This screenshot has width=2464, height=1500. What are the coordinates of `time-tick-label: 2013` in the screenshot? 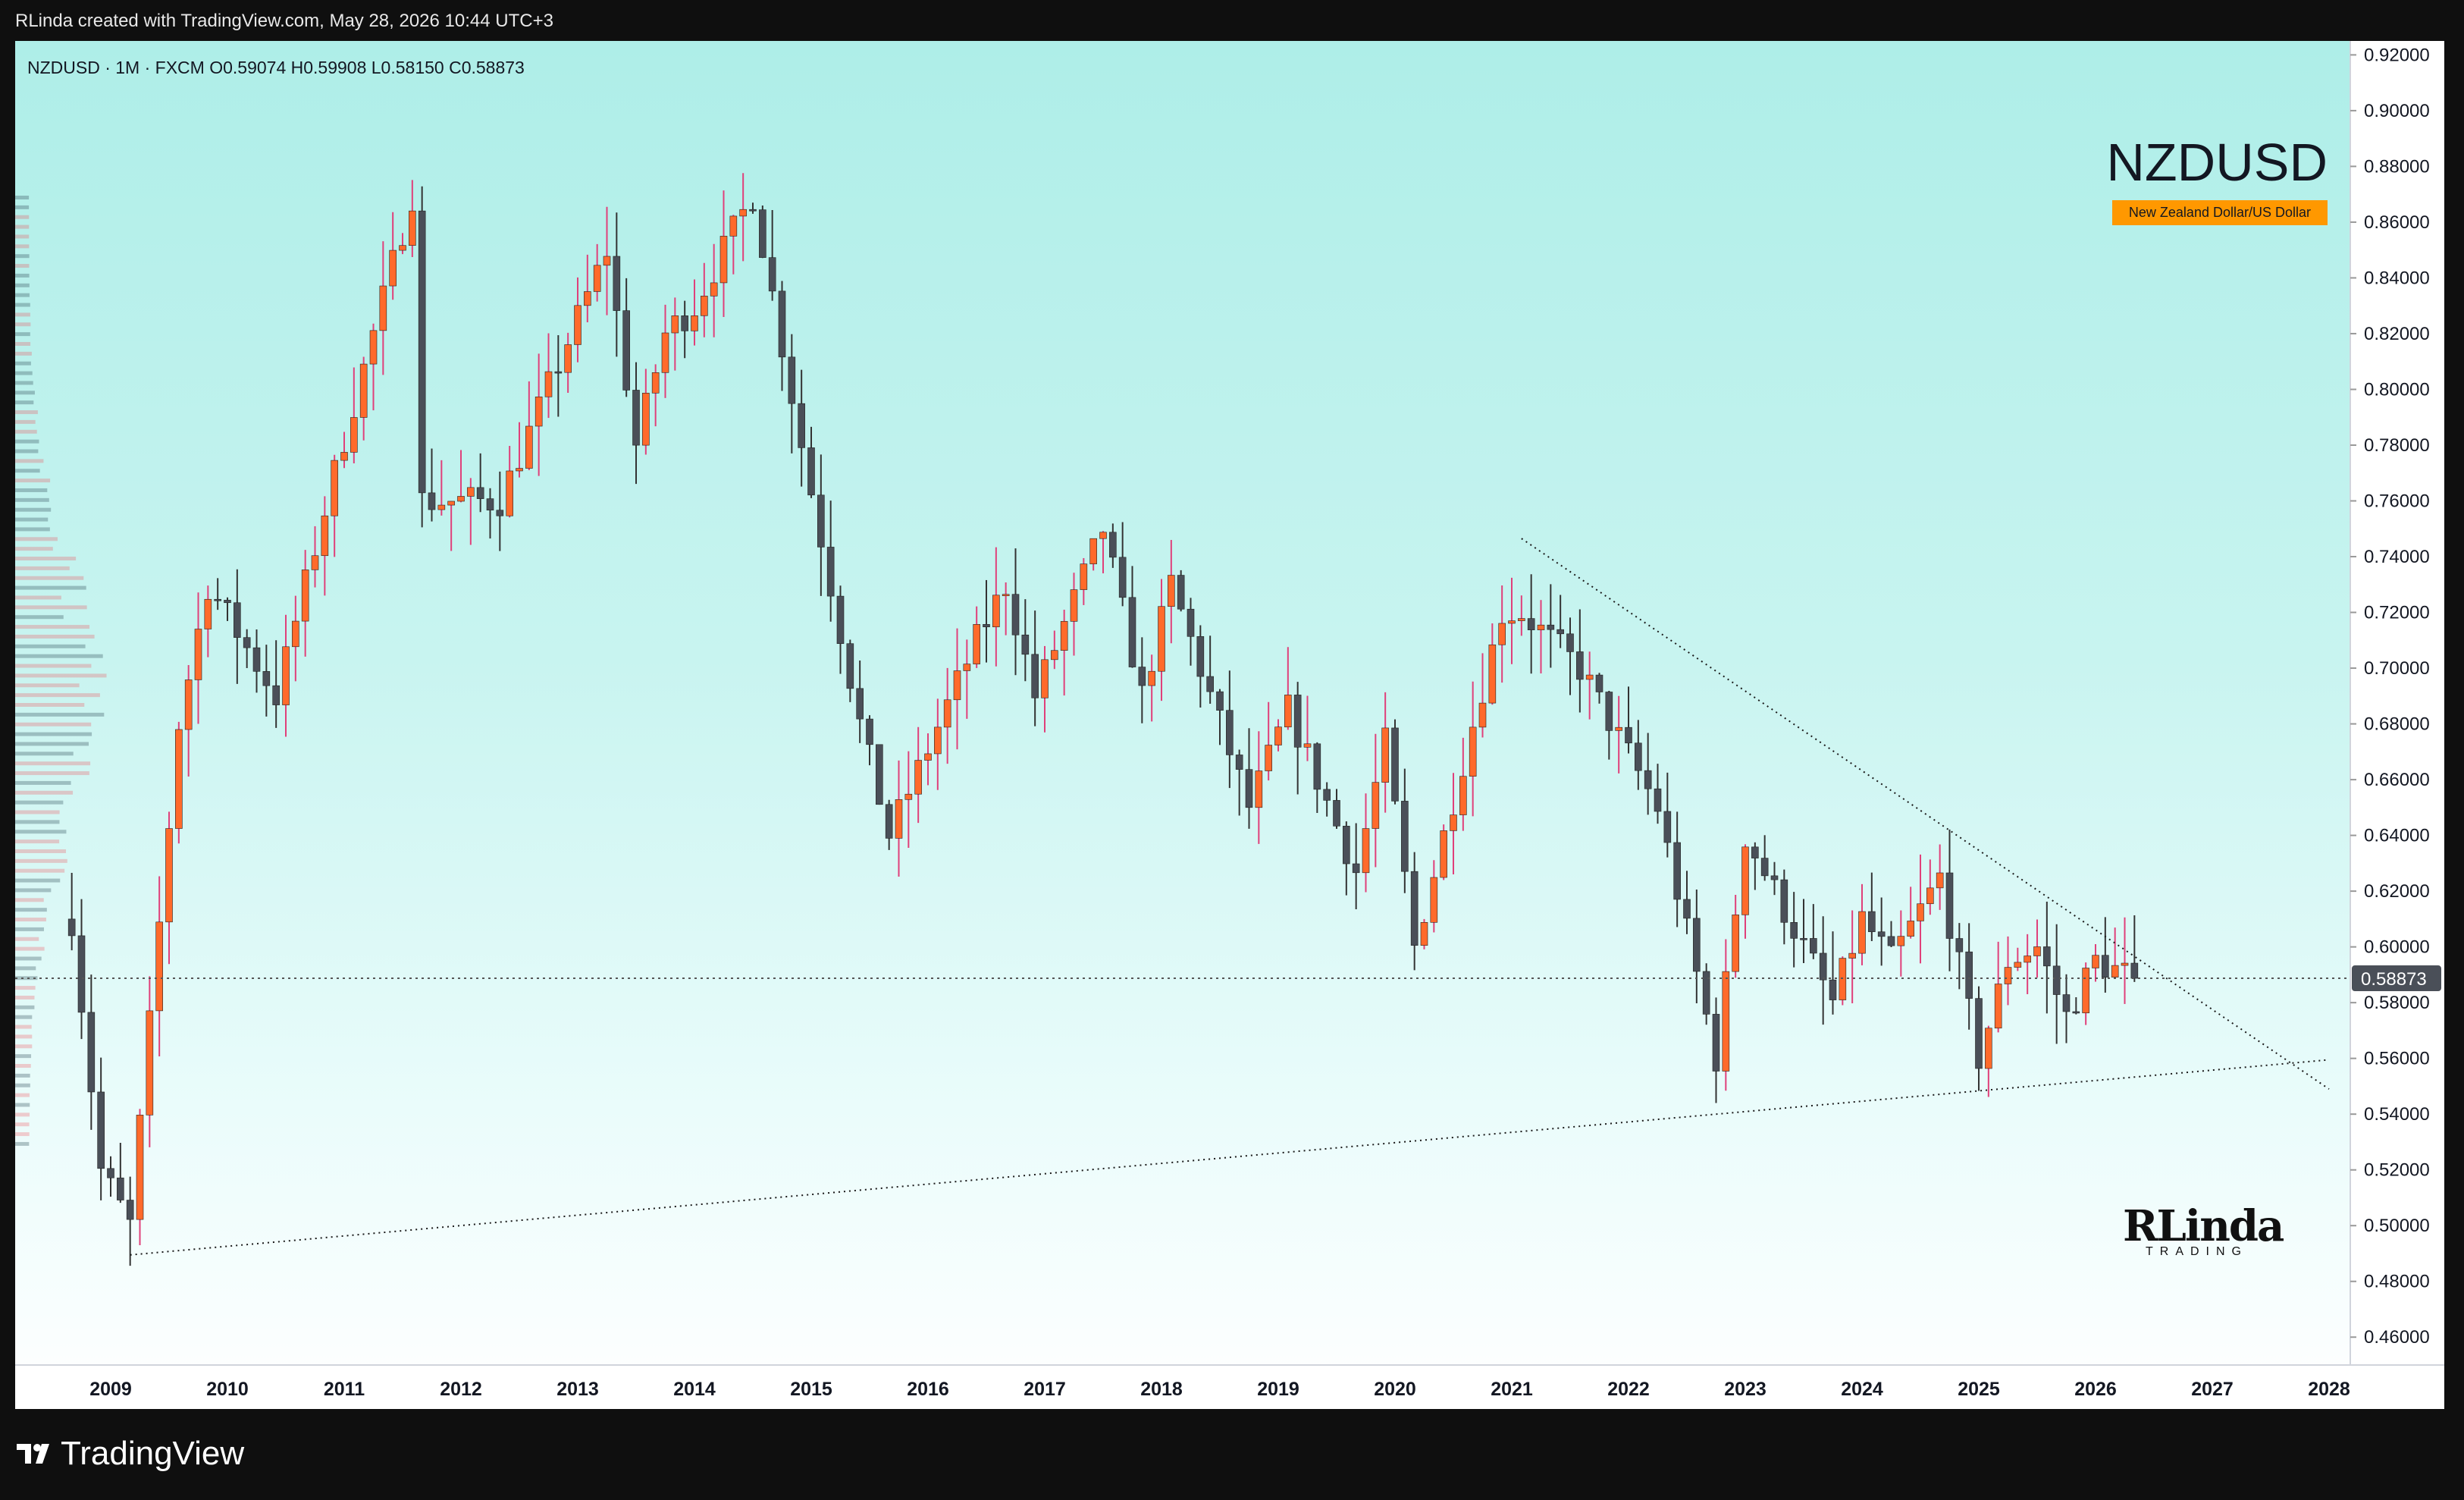 It's located at (577, 1389).